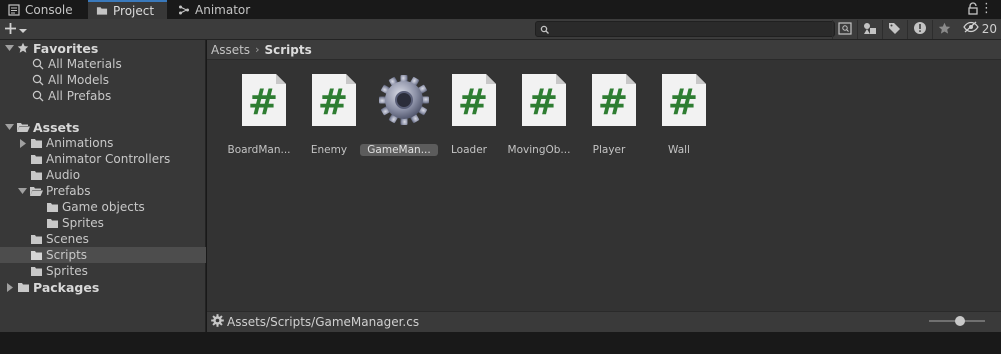  I want to click on tree-folder-animations: Animations, so click(103, 143).